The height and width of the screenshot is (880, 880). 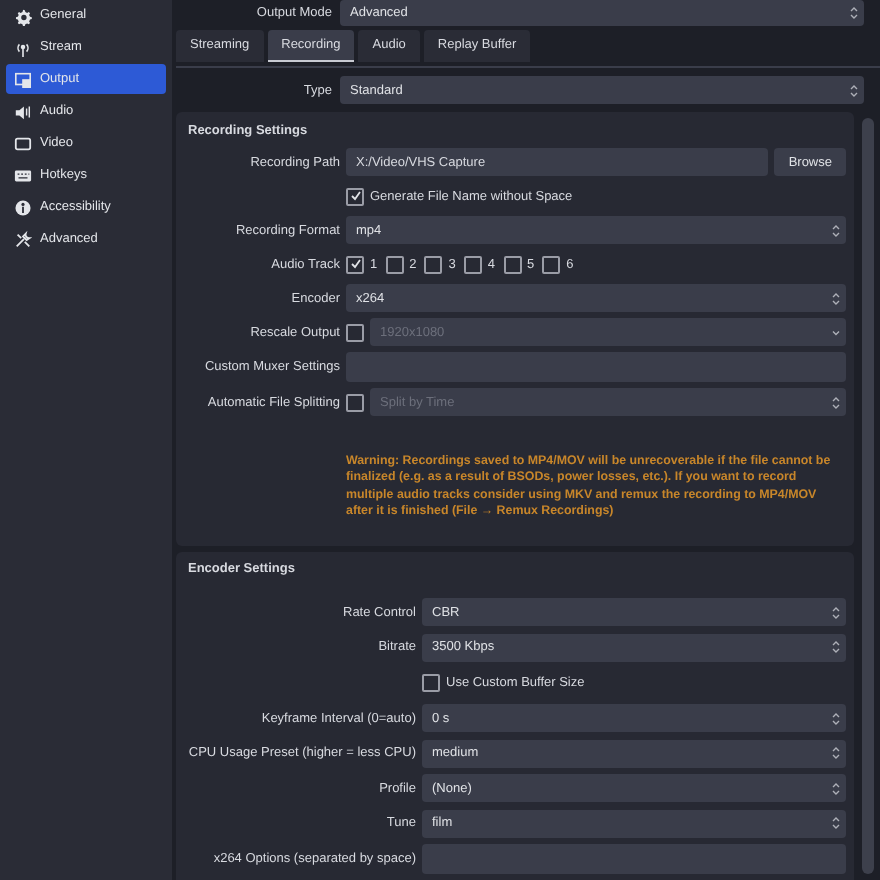 What do you see at coordinates (23, 239) in the screenshot?
I see `tools-icon` at bounding box center [23, 239].